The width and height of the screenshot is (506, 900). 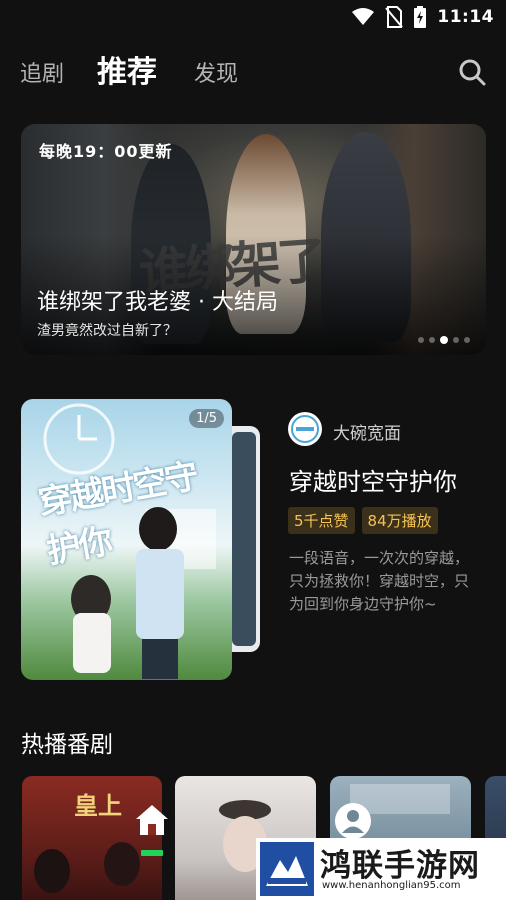 What do you see at coordinates (373, 479) in the screenshot?
I see `feature-title: 穿越时空守护你` at bounding box center [373, 479].